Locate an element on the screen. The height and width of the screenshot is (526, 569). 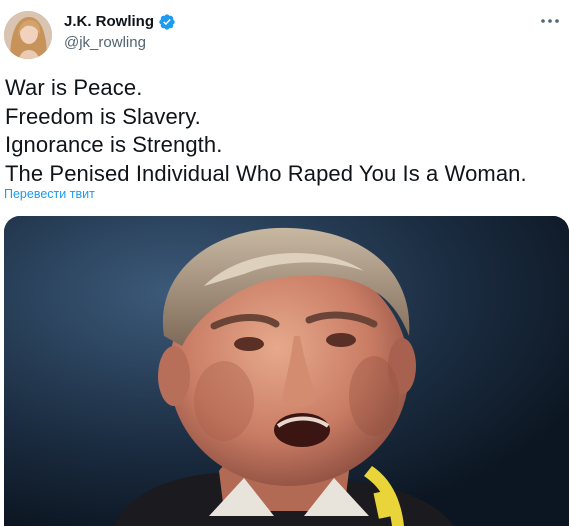
author-avatar is located at coordinates (28, 35).